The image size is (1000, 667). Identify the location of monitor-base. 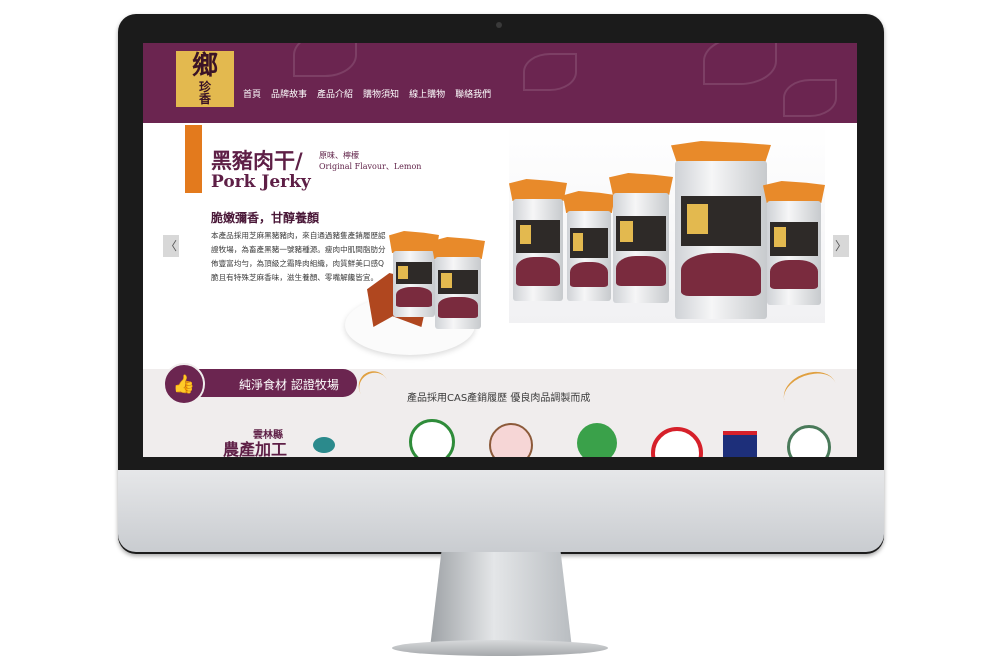
(500, 648).